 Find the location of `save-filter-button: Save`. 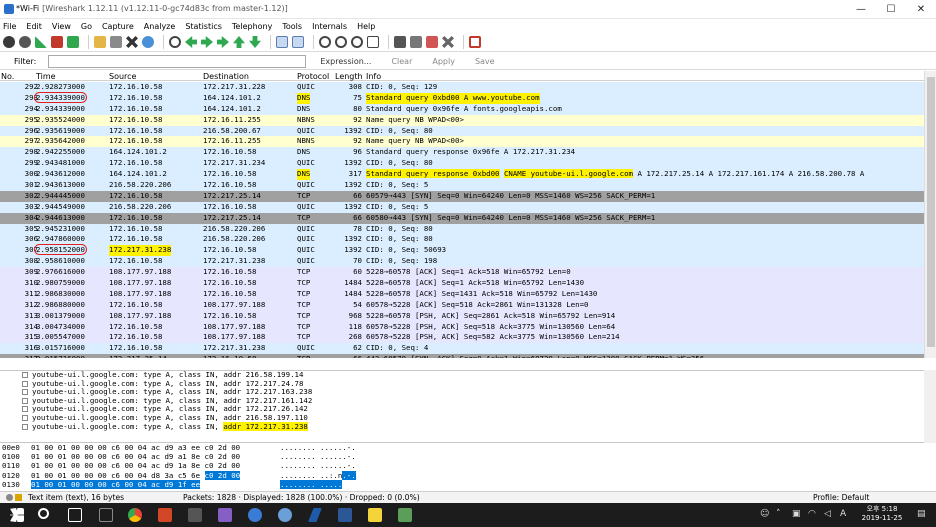

save-filter-button: Save is located at coordinates (485, 61).